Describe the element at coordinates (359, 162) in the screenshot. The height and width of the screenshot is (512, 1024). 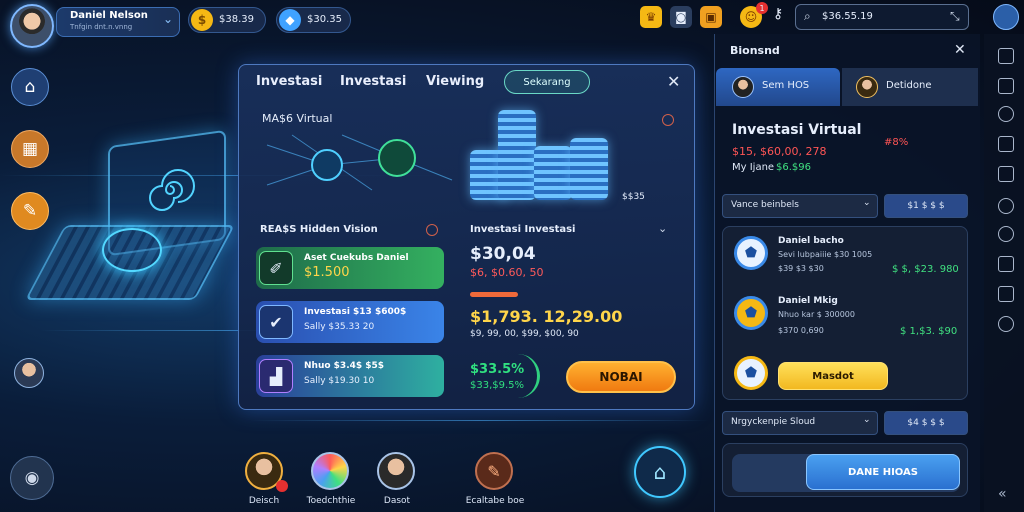
I see `network-illustration` at that location.